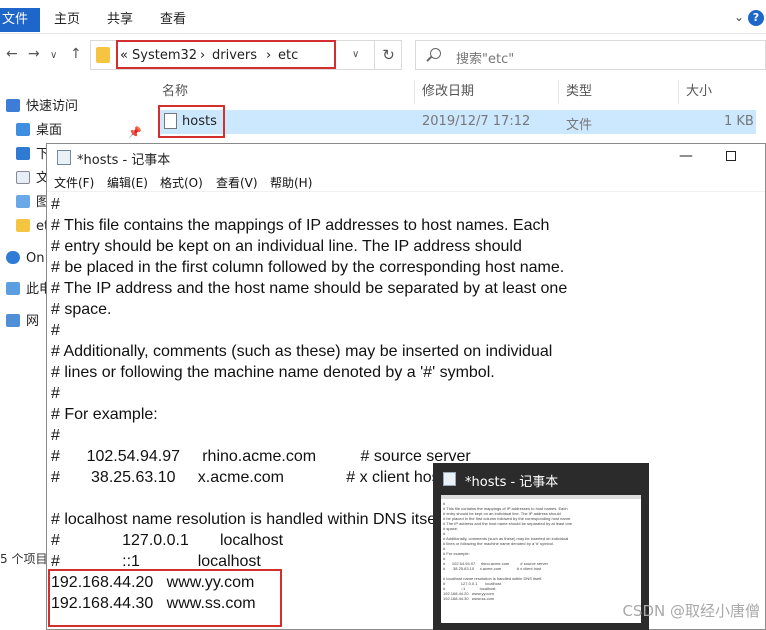 This screenshot has height=630, width=766. Describe the element at coordinates (291, 182) in the screenshot. I see `menu-help: 帮助(H)` at that location.